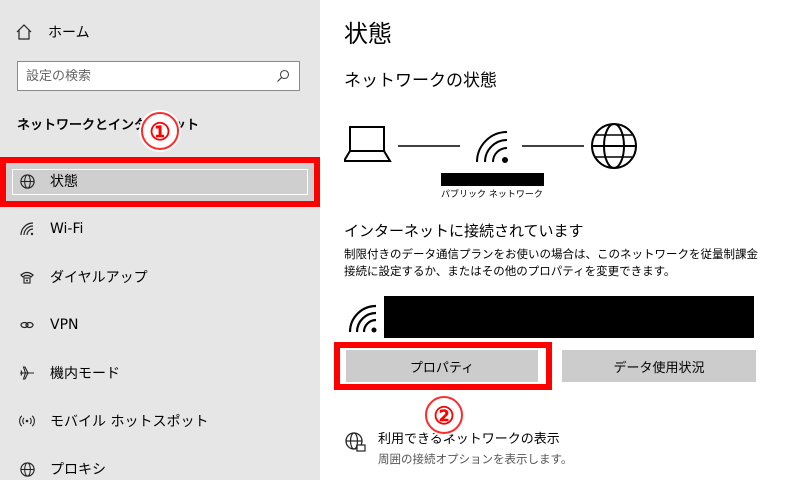 This screenshot has height=480, width=790. Describe the element at coordinates (160, 181) in the screenshot. I see `sidebar-item-status: 状態` at that location.